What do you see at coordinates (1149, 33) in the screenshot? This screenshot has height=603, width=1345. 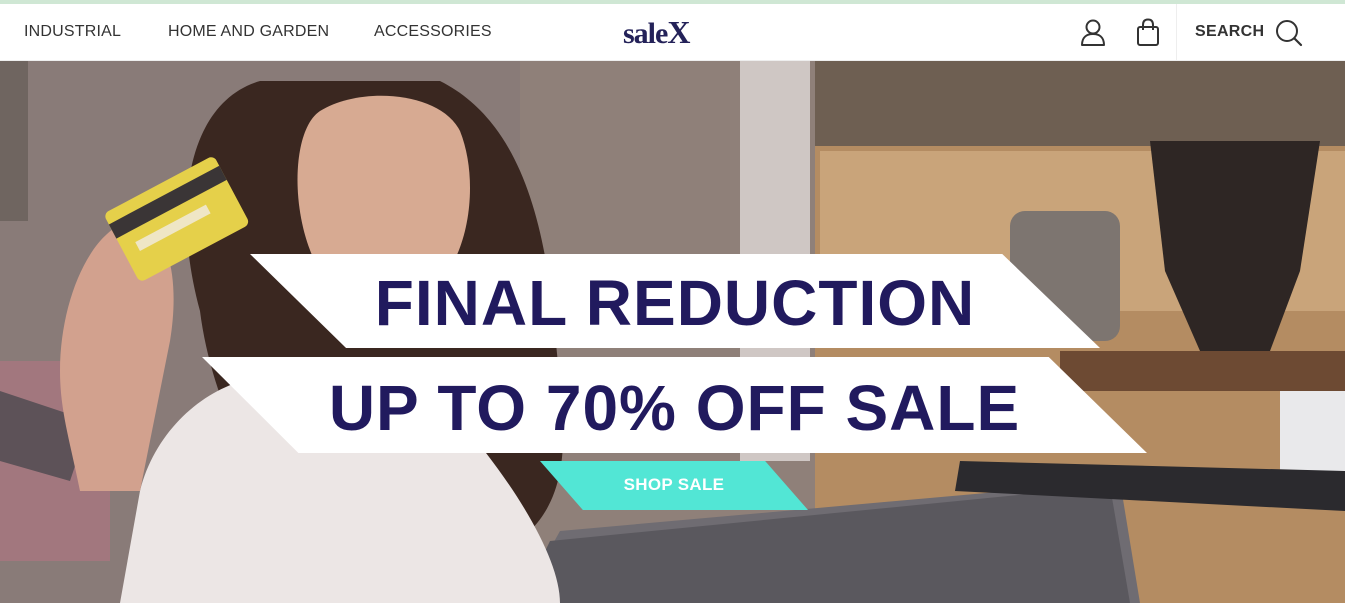 I see `shopping-bag-icon` at bounding box center [1149, 33].